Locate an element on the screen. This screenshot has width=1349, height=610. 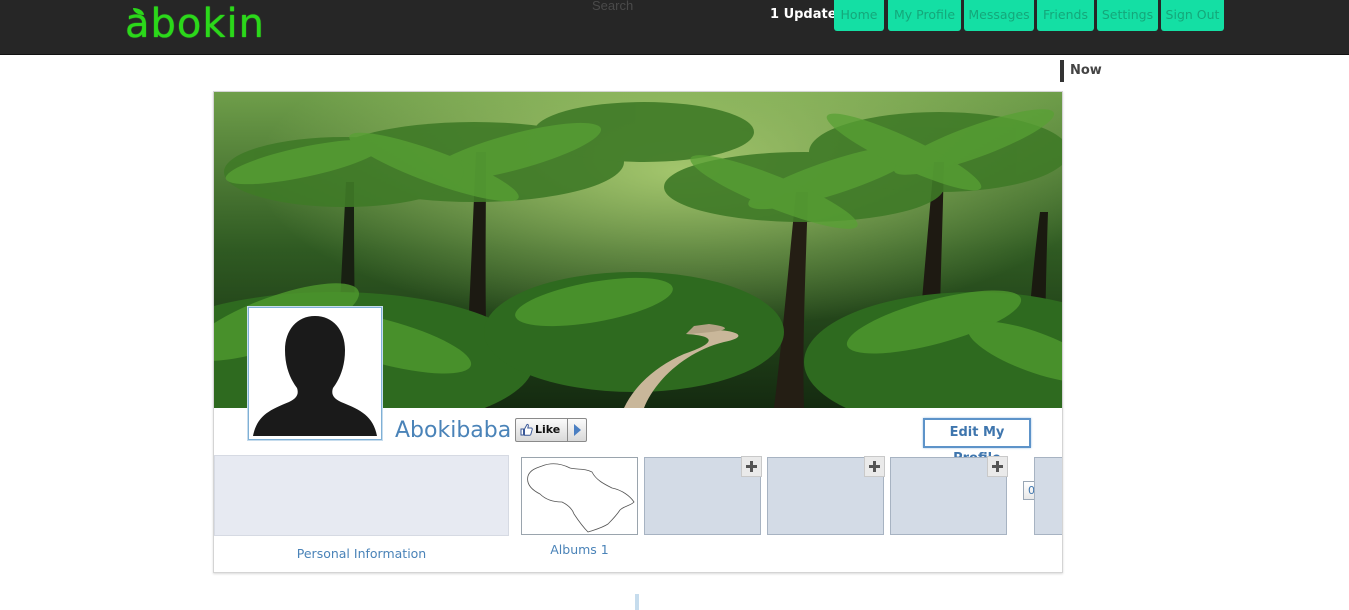
like-label: Like is located at coordinates (548, 429).